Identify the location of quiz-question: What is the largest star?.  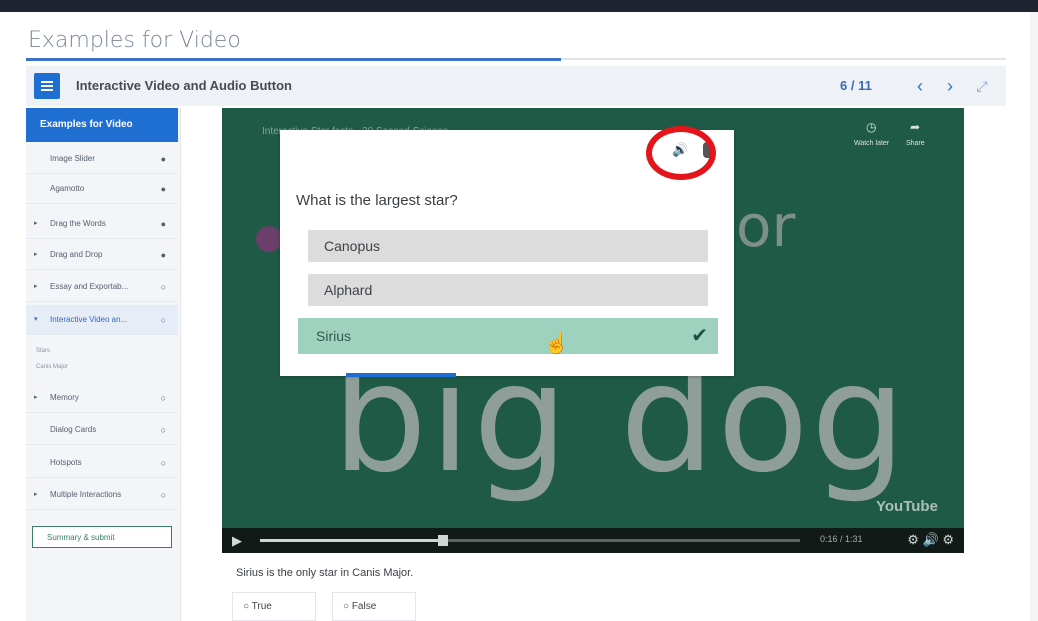
(377, 200).